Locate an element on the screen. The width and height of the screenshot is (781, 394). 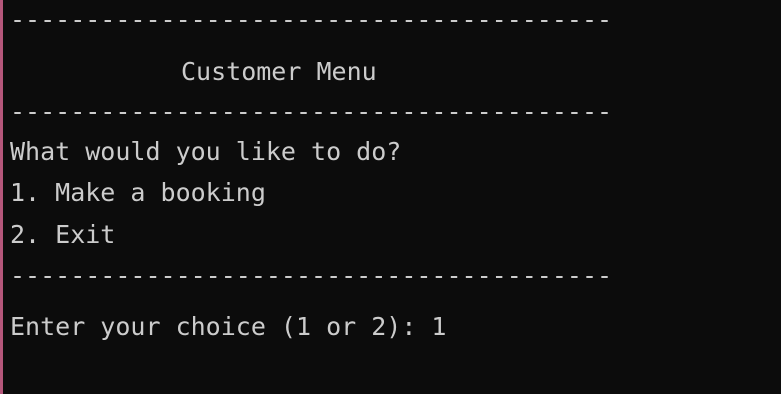
window-edge is located at coordinates (1, 197).